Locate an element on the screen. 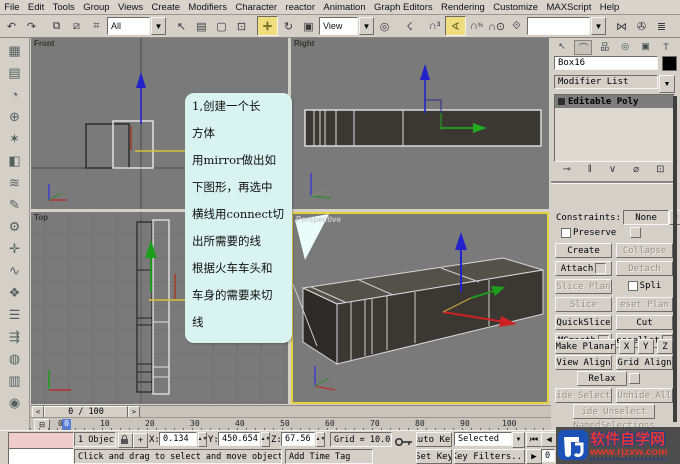 This screenshot has height=464, width=680. menu-reactor: reactor is located at coordinates (300, 7).